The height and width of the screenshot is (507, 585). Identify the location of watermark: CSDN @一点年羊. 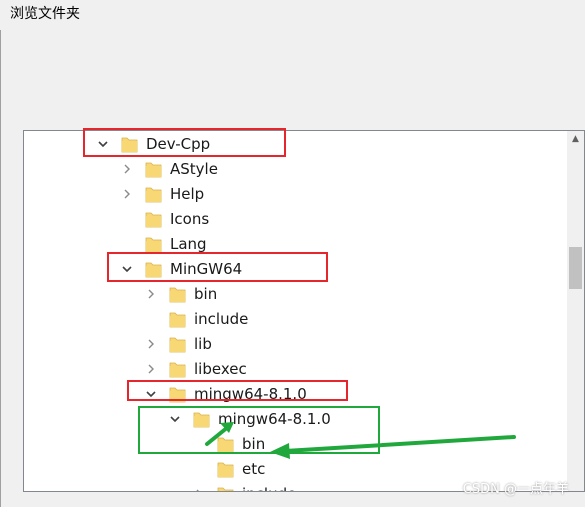
(515, 489).